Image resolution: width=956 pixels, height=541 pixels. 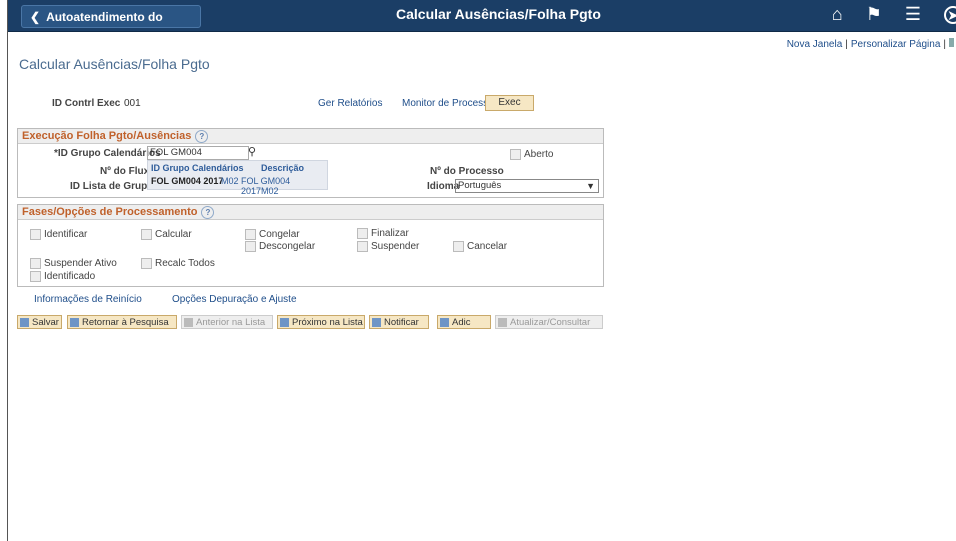 What do you see at coordinates (310, 212) in the screenshot?
I see `section-header: Fases/Opções de Processamento?` at bounding box center [310, 212].